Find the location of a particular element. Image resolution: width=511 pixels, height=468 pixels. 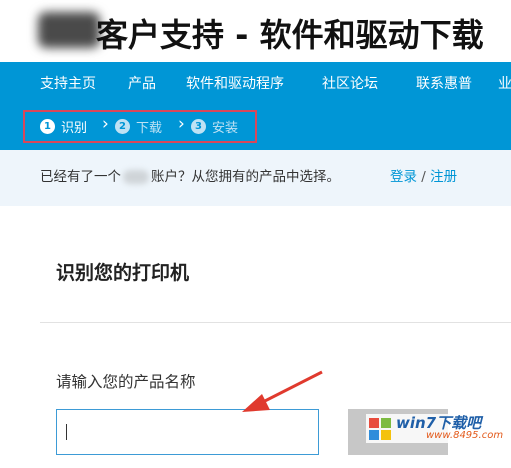

red-arrow-annotation is located at coordinates (282, 391).